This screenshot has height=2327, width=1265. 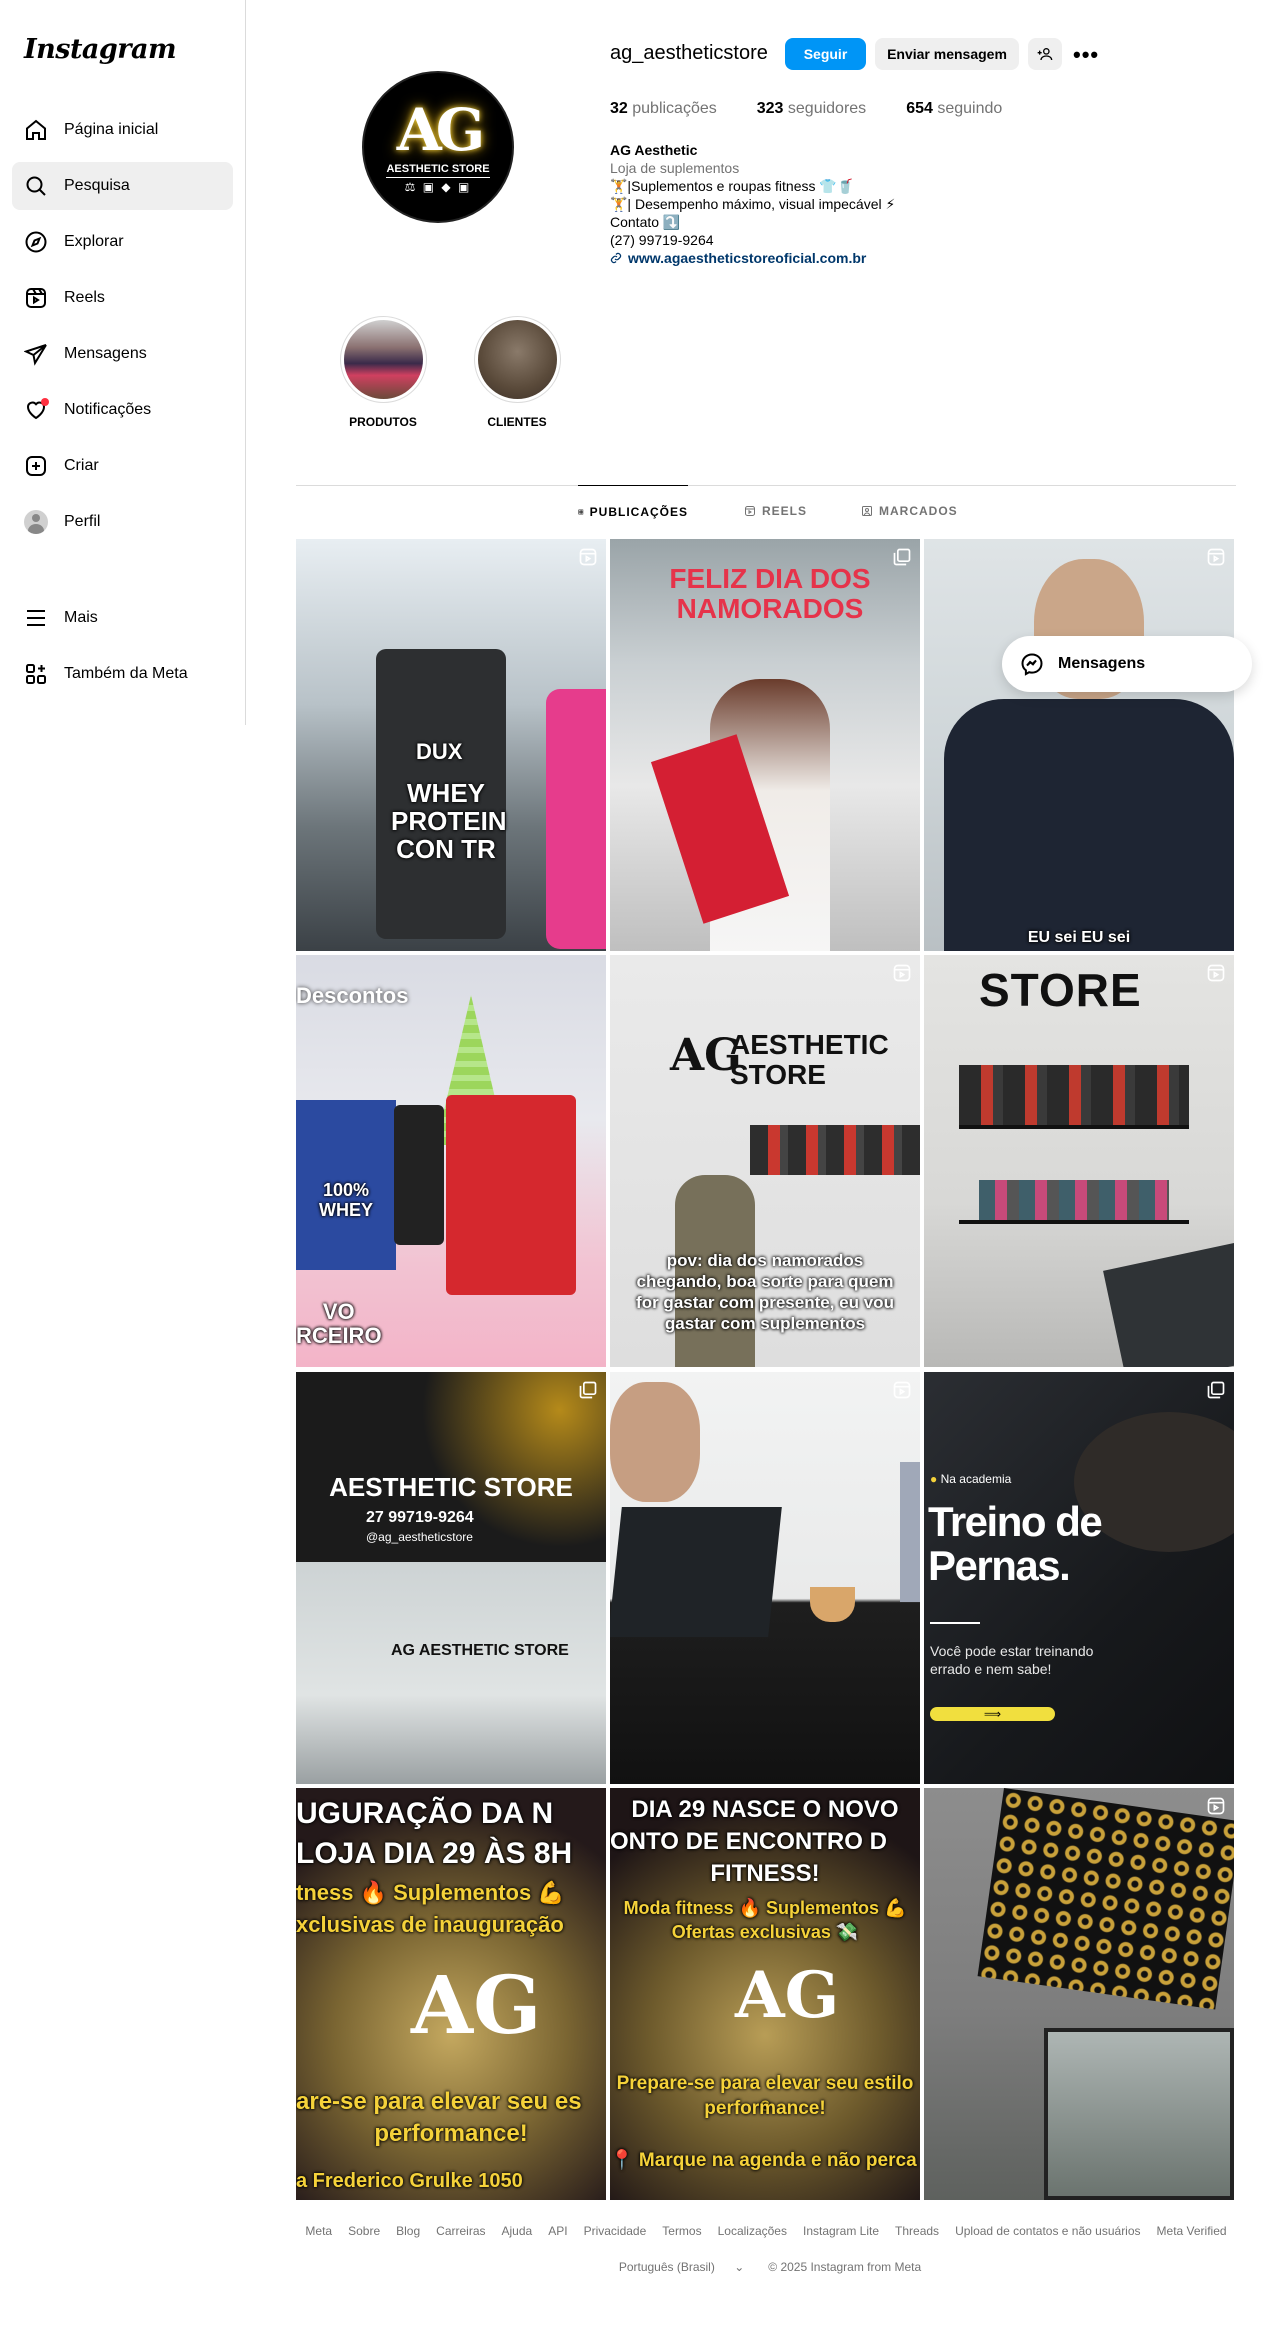 I want to click on nav-search: Pesquisa, so click(x=122, y=186).